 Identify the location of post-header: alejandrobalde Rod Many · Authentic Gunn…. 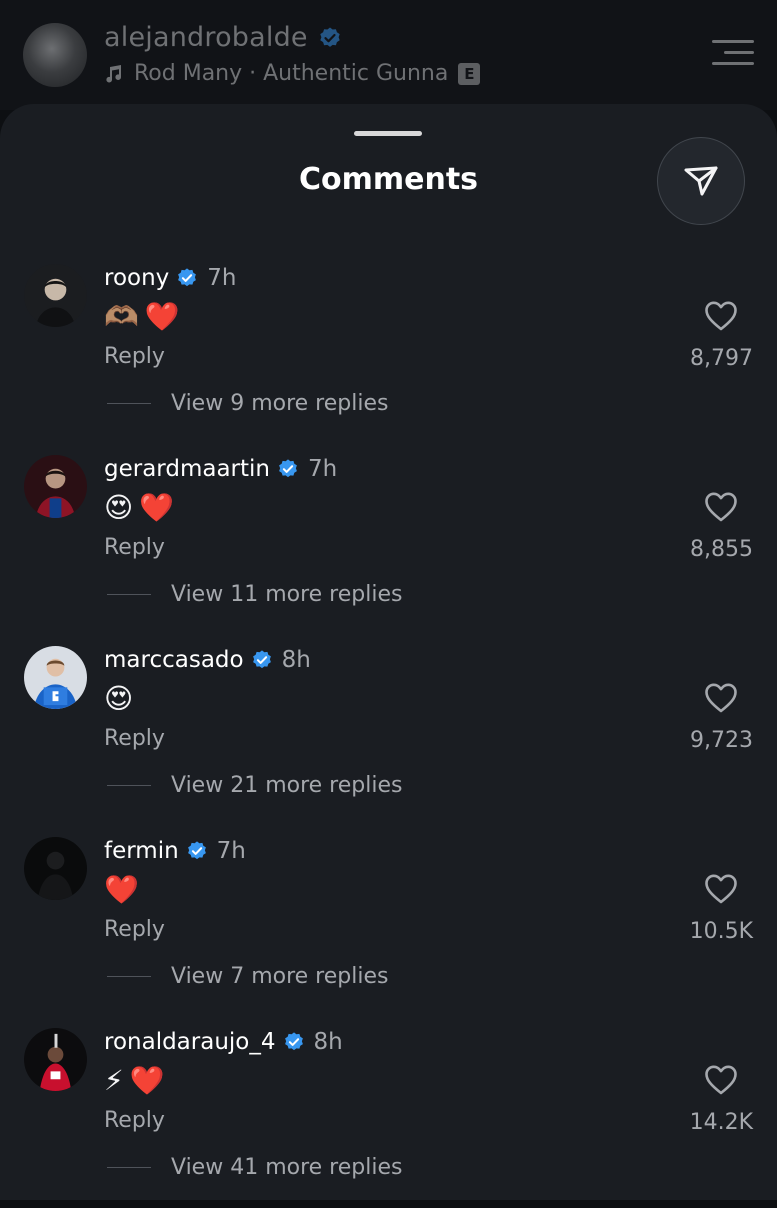
(388, 55).